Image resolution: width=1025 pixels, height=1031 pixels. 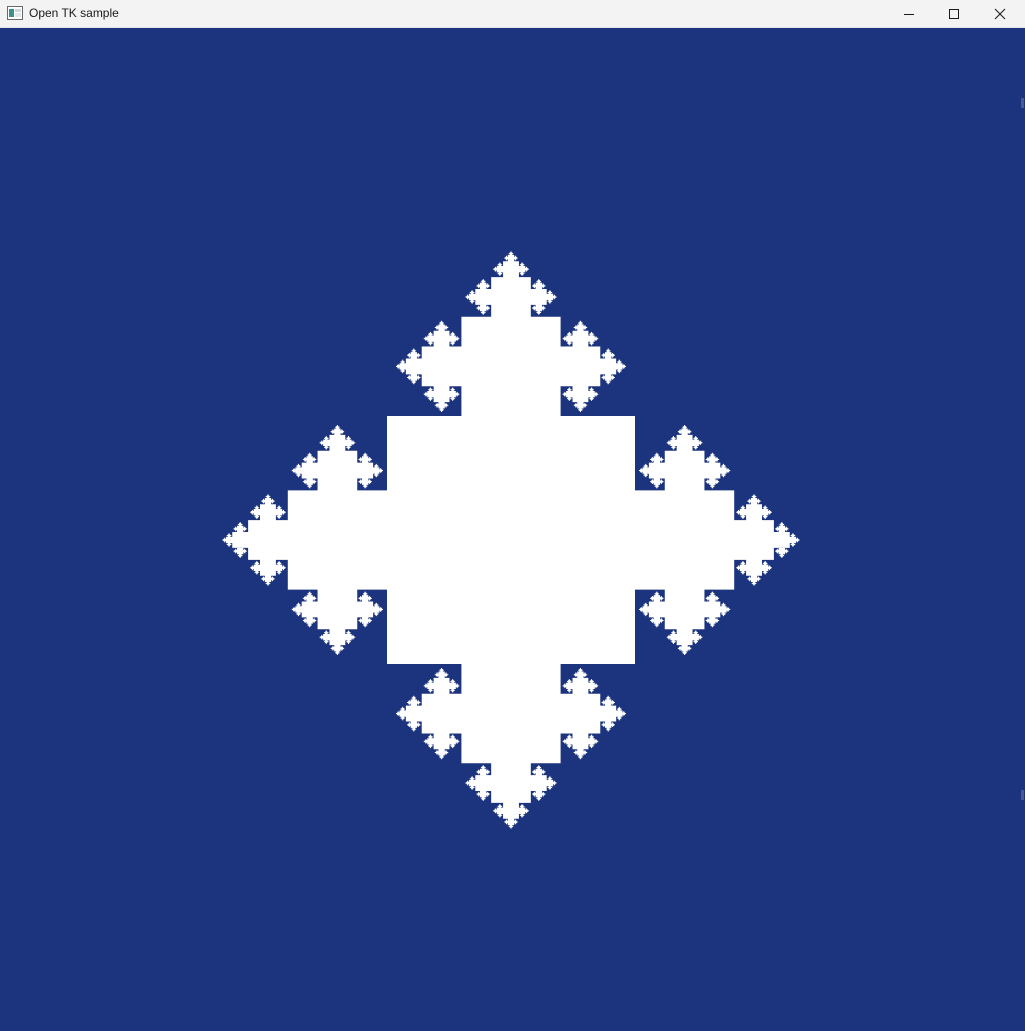 I want to click on window-app-icon, so click(x=15, y=13).